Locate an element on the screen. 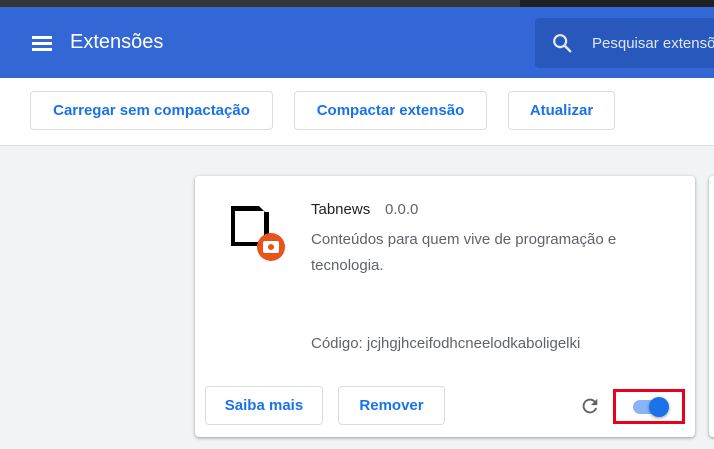 The width and height of the screenshot is (714, 449). search-icon is located at coordinates (562, 43).